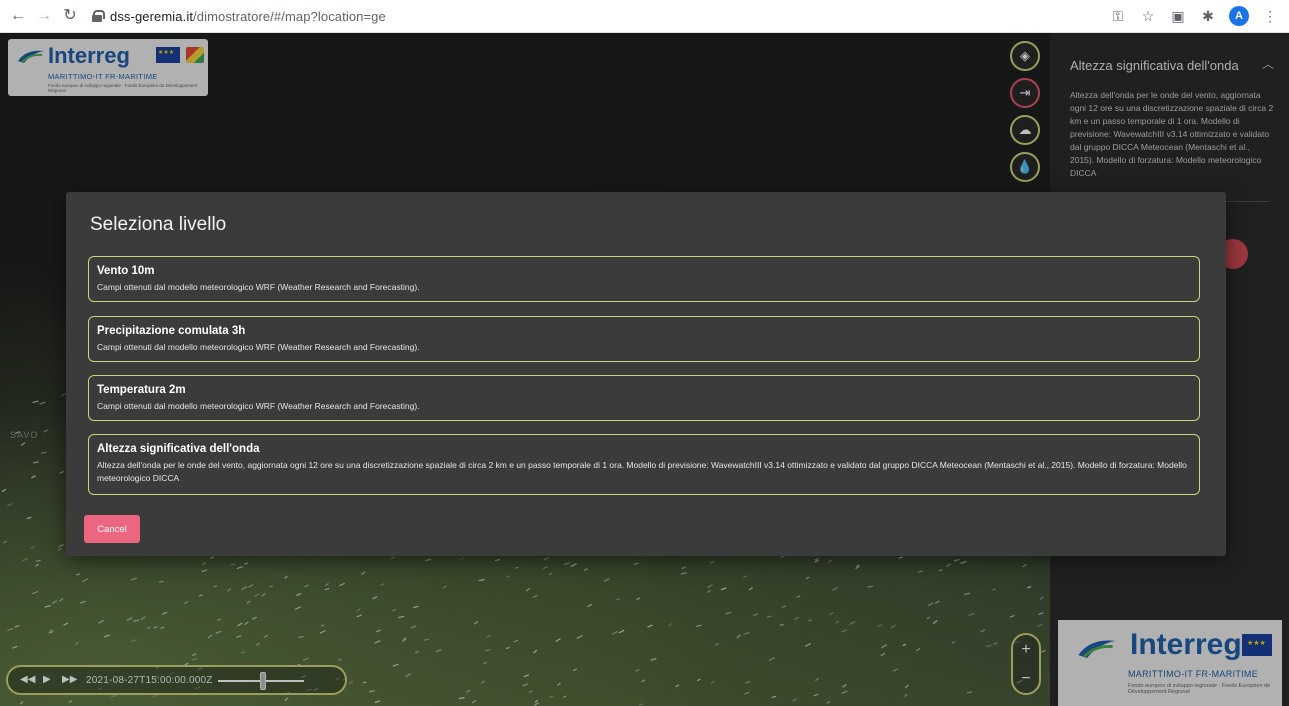 This screenshot has height=706, width=1289. I want to click on option-title: Altezza significativa dell'onda, so click(178, 449).